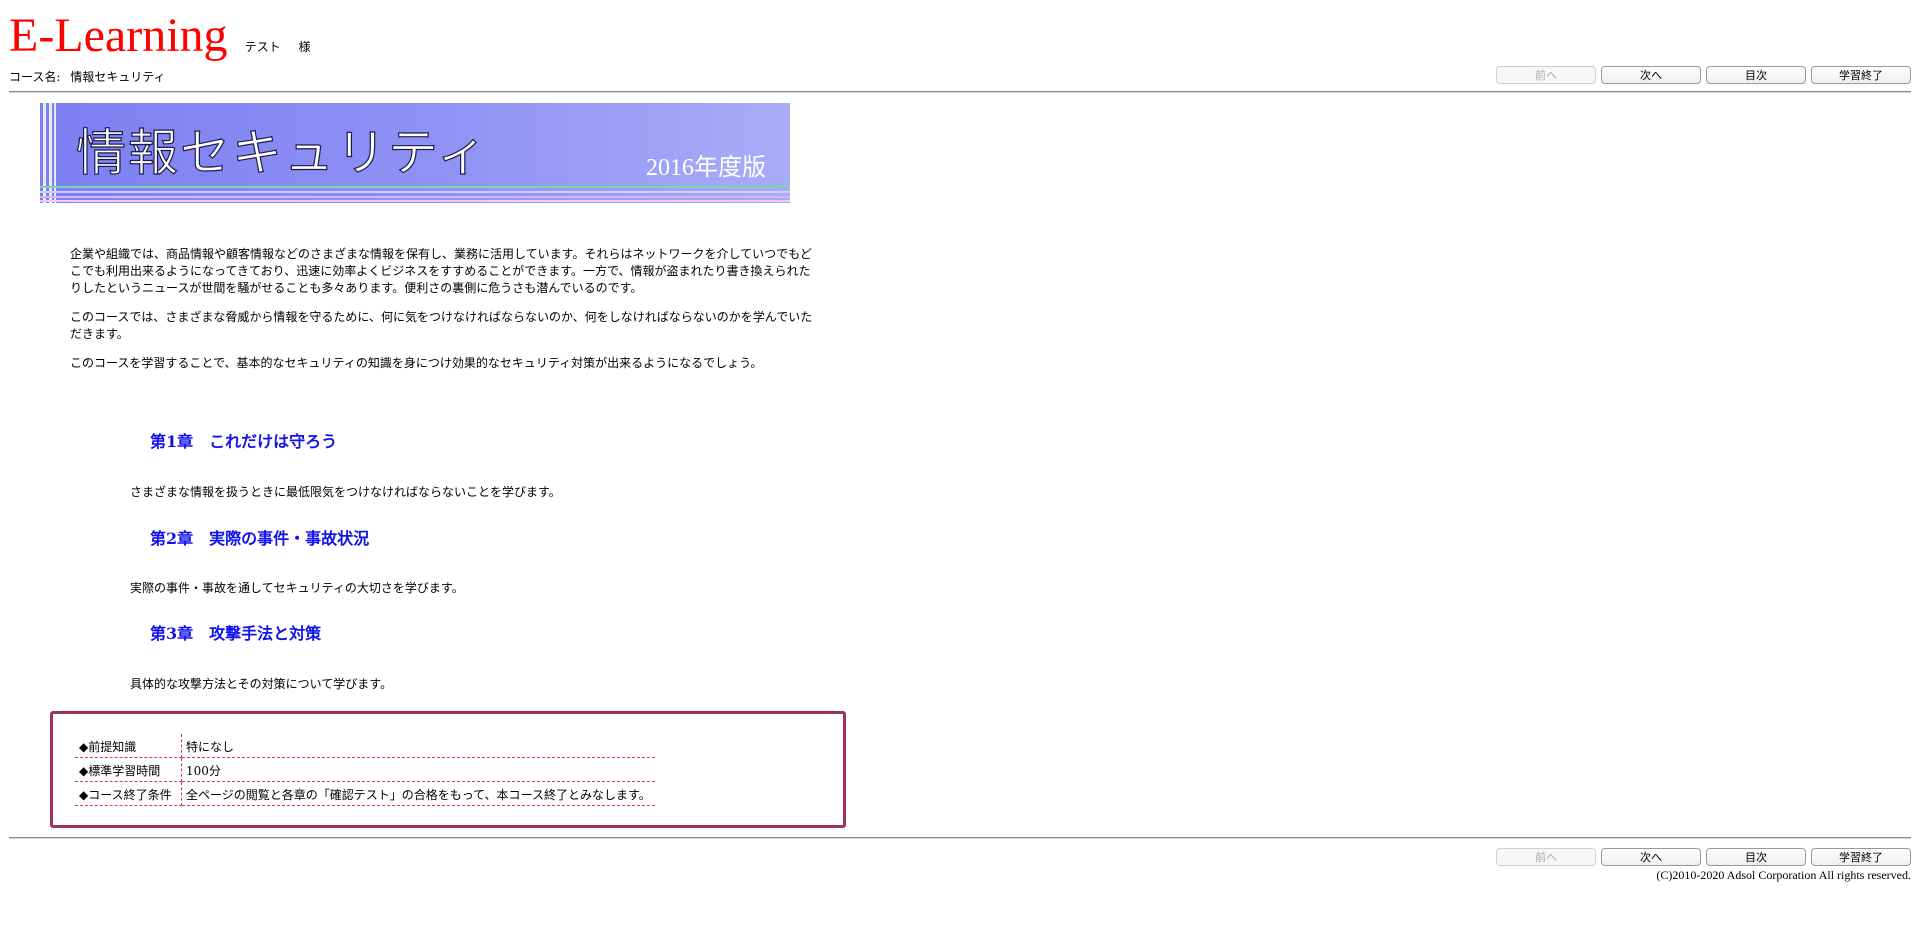 The width and height of the screenshot is (1920, 939). What do you see at coordinates (1651, 857) in the screenshot?
I see `next-button-bottom: 次へ` at bounding box center [1651, 857].